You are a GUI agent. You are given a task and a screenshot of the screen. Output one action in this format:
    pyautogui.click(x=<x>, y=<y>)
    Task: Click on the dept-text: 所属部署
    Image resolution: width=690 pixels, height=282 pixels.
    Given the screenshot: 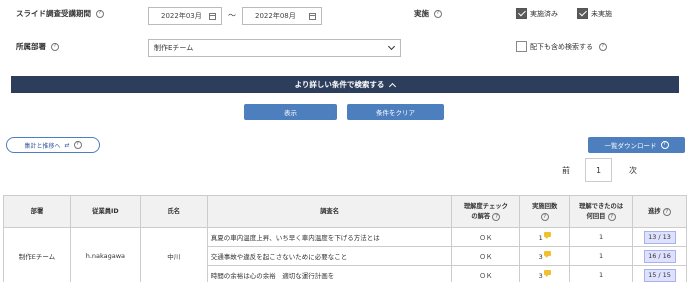 What is the action you would take?
    pyautogui.click(x=31, y=46)
    